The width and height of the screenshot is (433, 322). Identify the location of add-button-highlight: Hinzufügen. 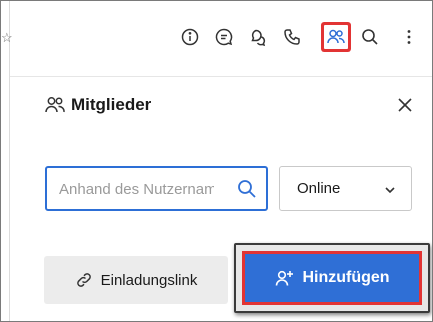
(332, 278).